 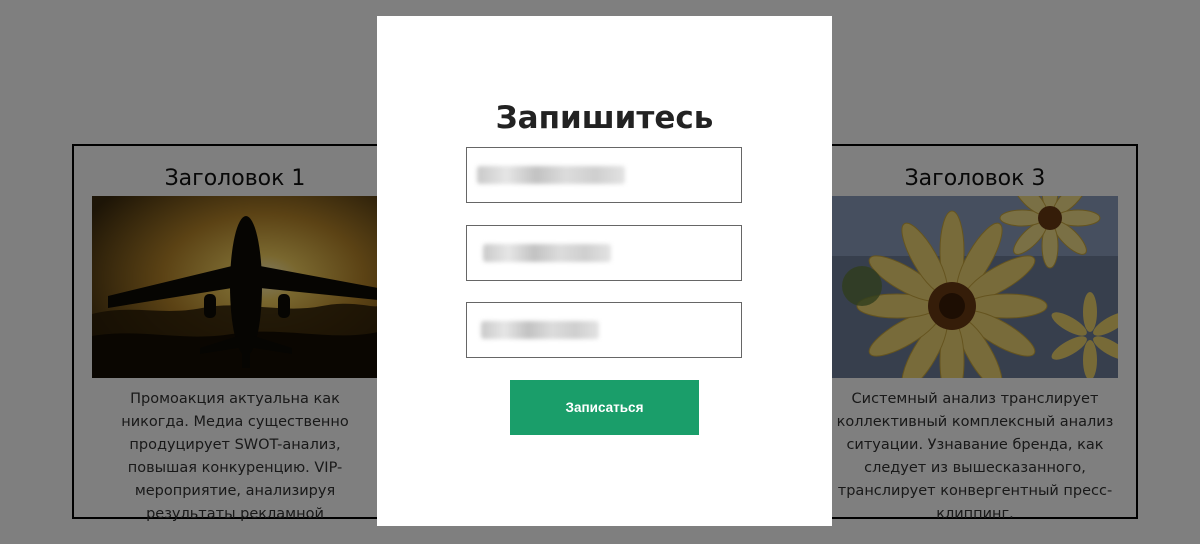 I want to click on name-input, so click(x=604, y=175).